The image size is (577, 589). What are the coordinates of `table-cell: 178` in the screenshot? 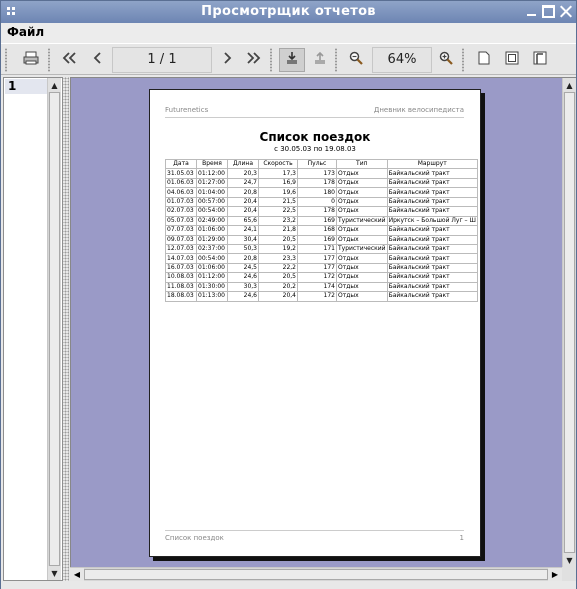 It's located at (317, 183).